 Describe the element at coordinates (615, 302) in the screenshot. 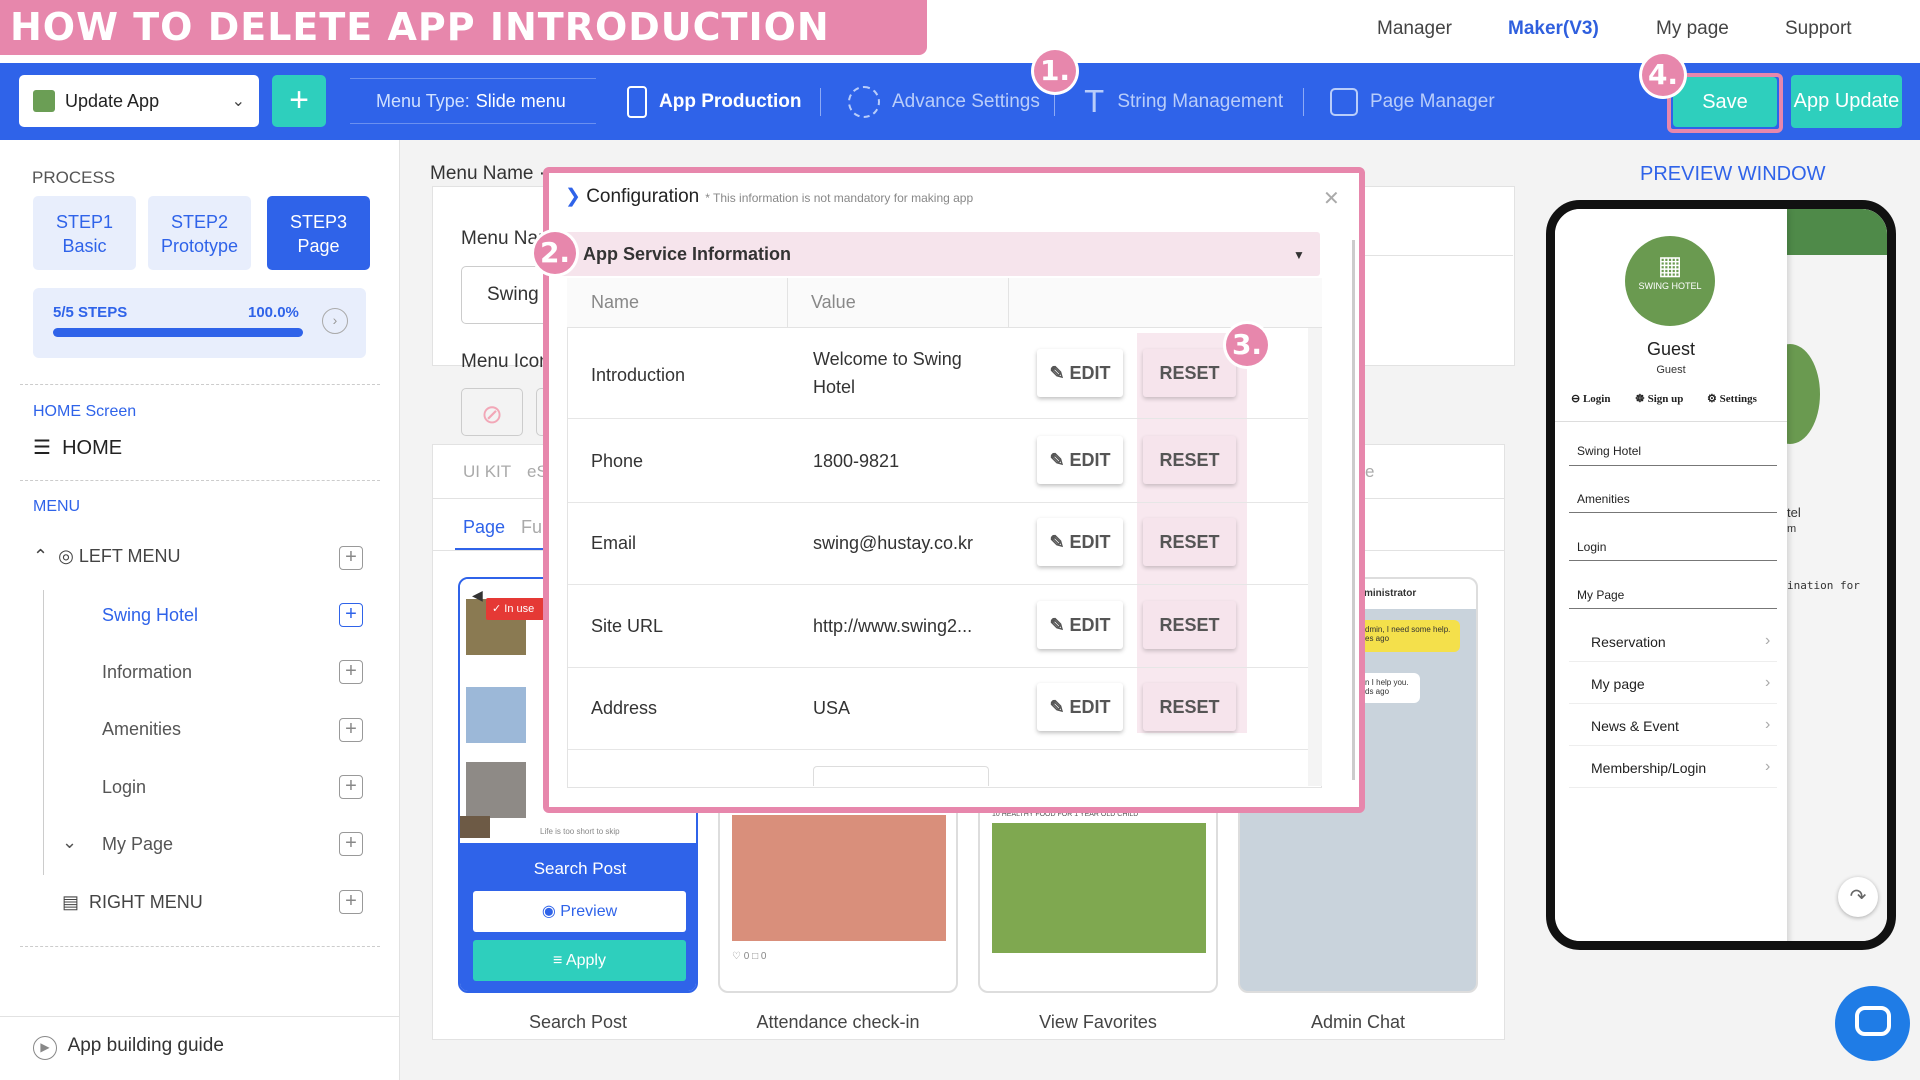

I see `column-name: Name` at that location.